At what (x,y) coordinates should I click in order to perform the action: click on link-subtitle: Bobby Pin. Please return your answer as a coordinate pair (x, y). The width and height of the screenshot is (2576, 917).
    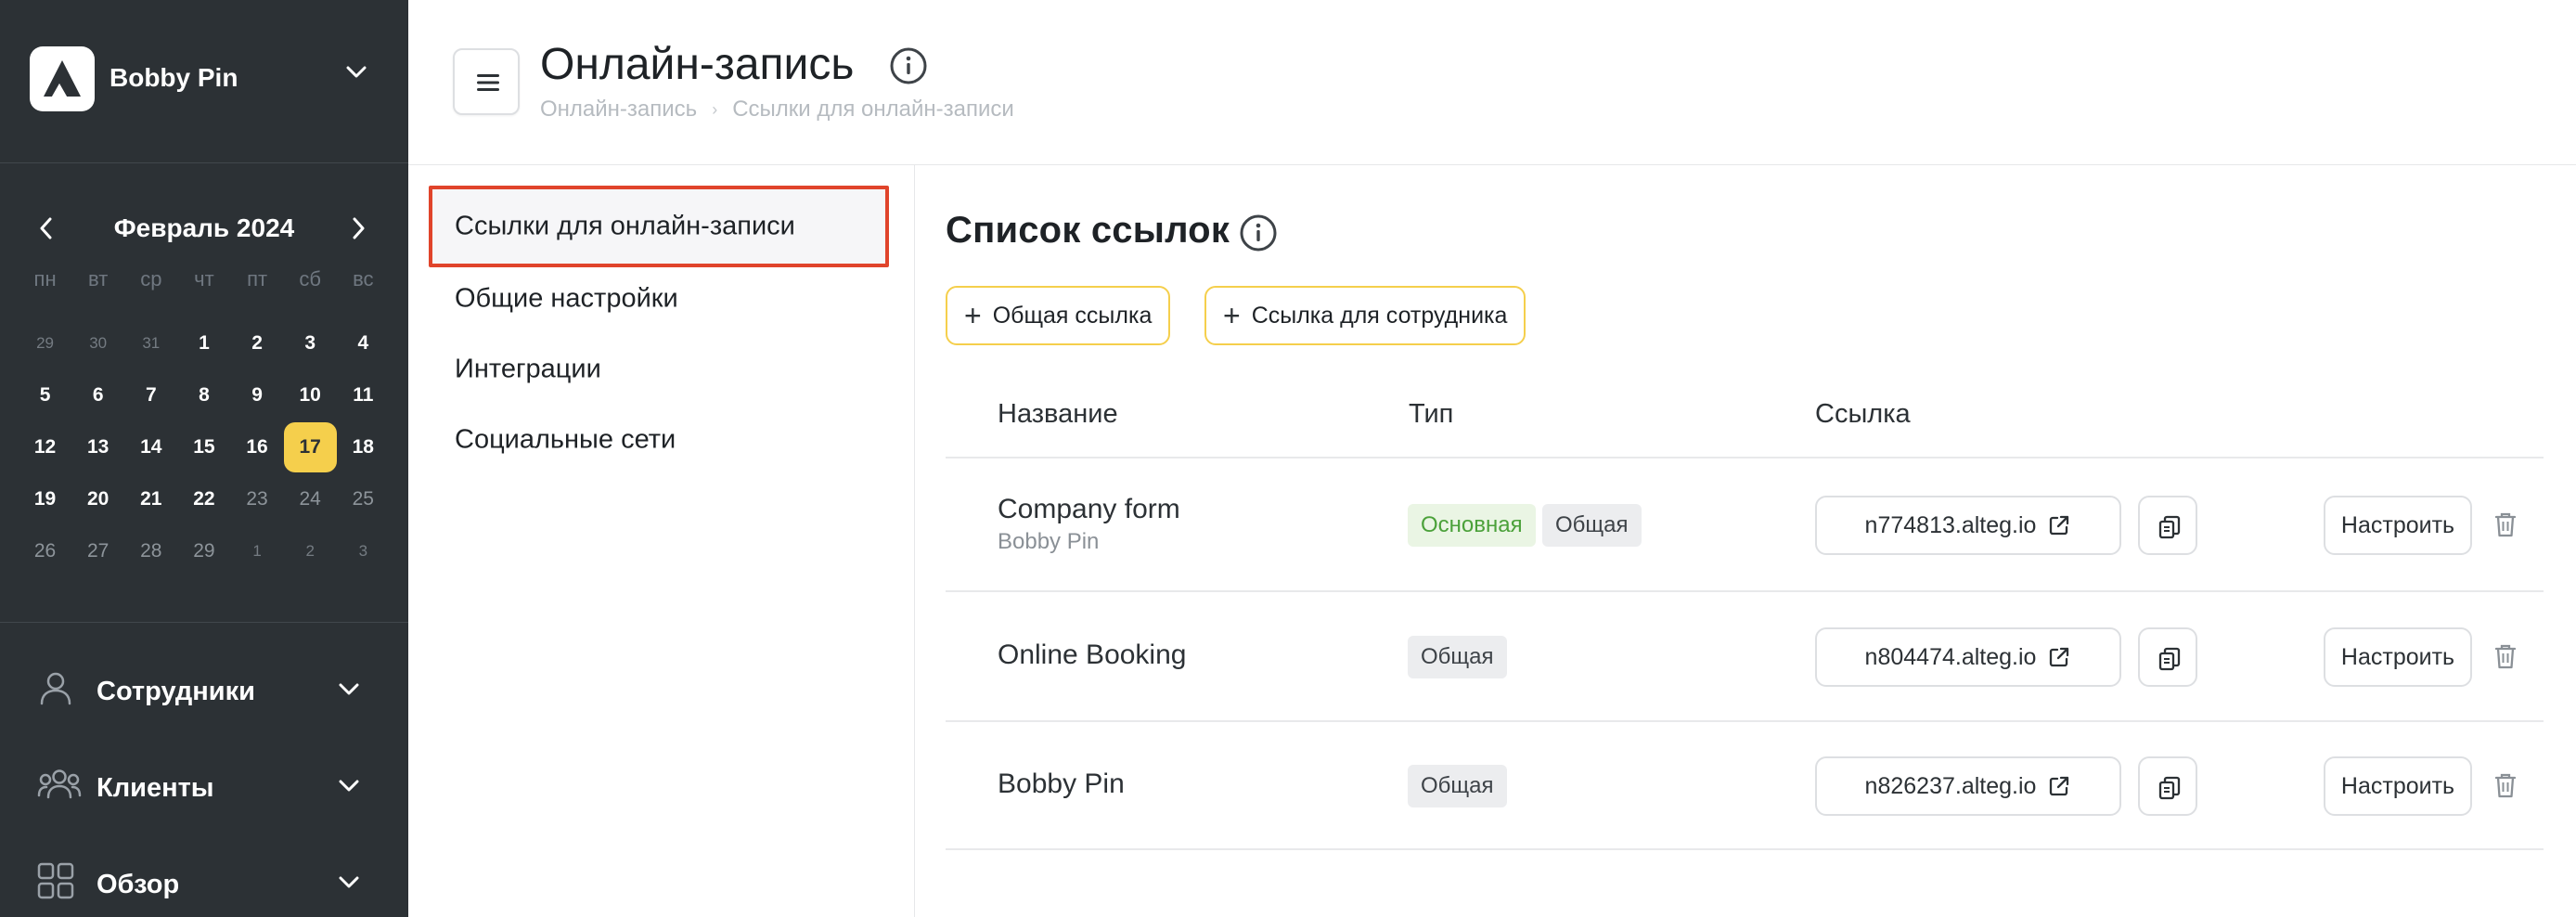
    Looking at the image, I should click on (1049, 541).